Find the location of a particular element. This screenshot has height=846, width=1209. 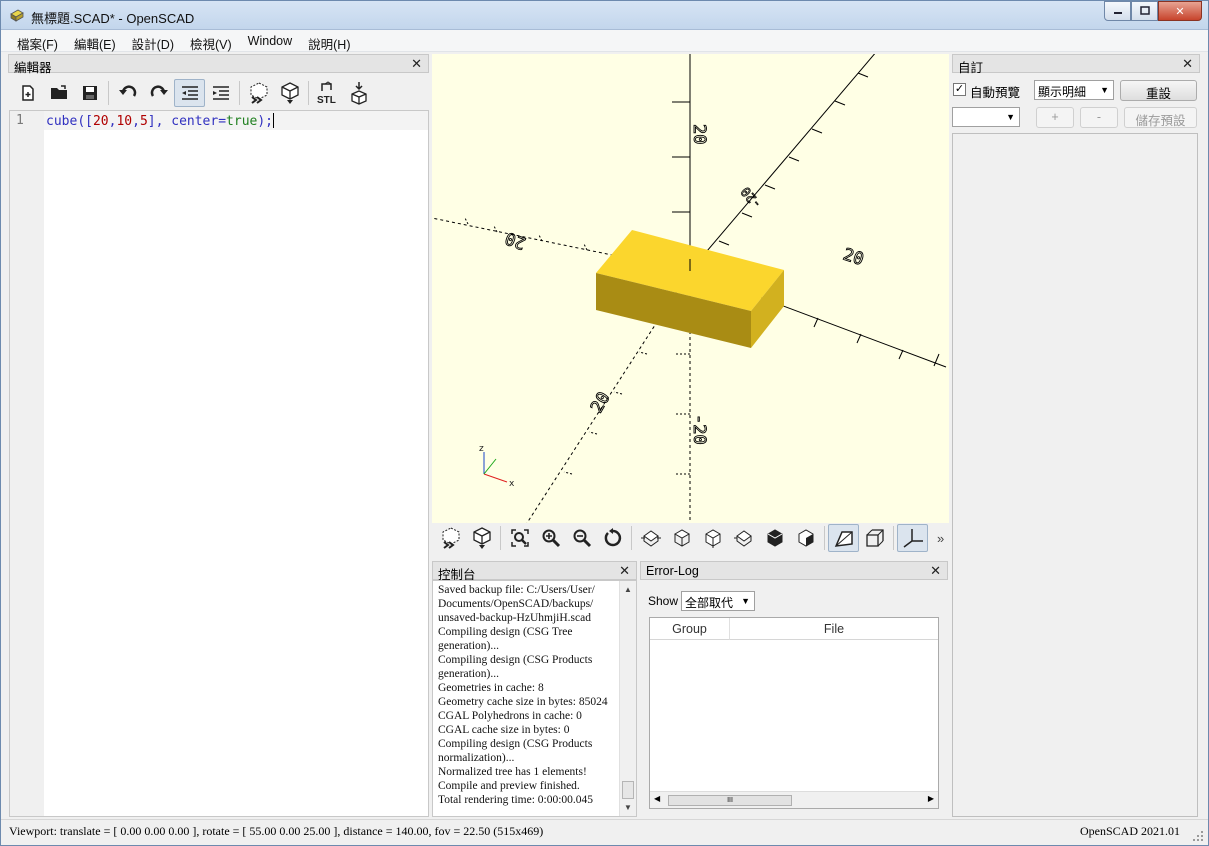

remove-preset-button: - is located at coordinates (1099, 117).